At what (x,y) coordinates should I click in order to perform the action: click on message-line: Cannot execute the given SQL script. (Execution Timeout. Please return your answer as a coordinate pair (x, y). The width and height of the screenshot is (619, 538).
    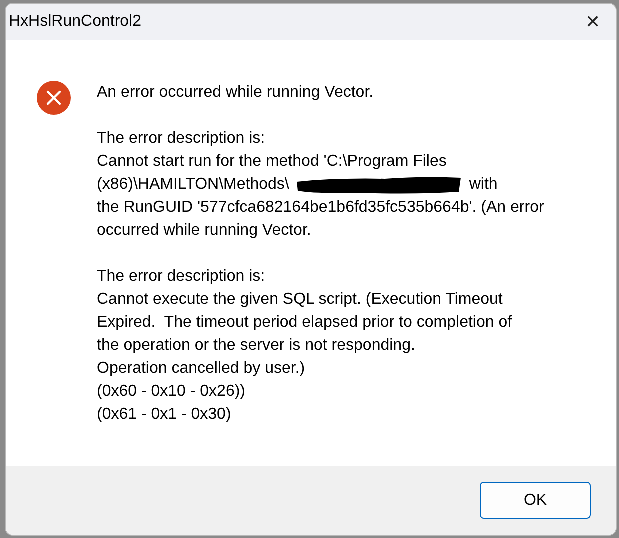
    Looking at the image, I should click on (300, 300).